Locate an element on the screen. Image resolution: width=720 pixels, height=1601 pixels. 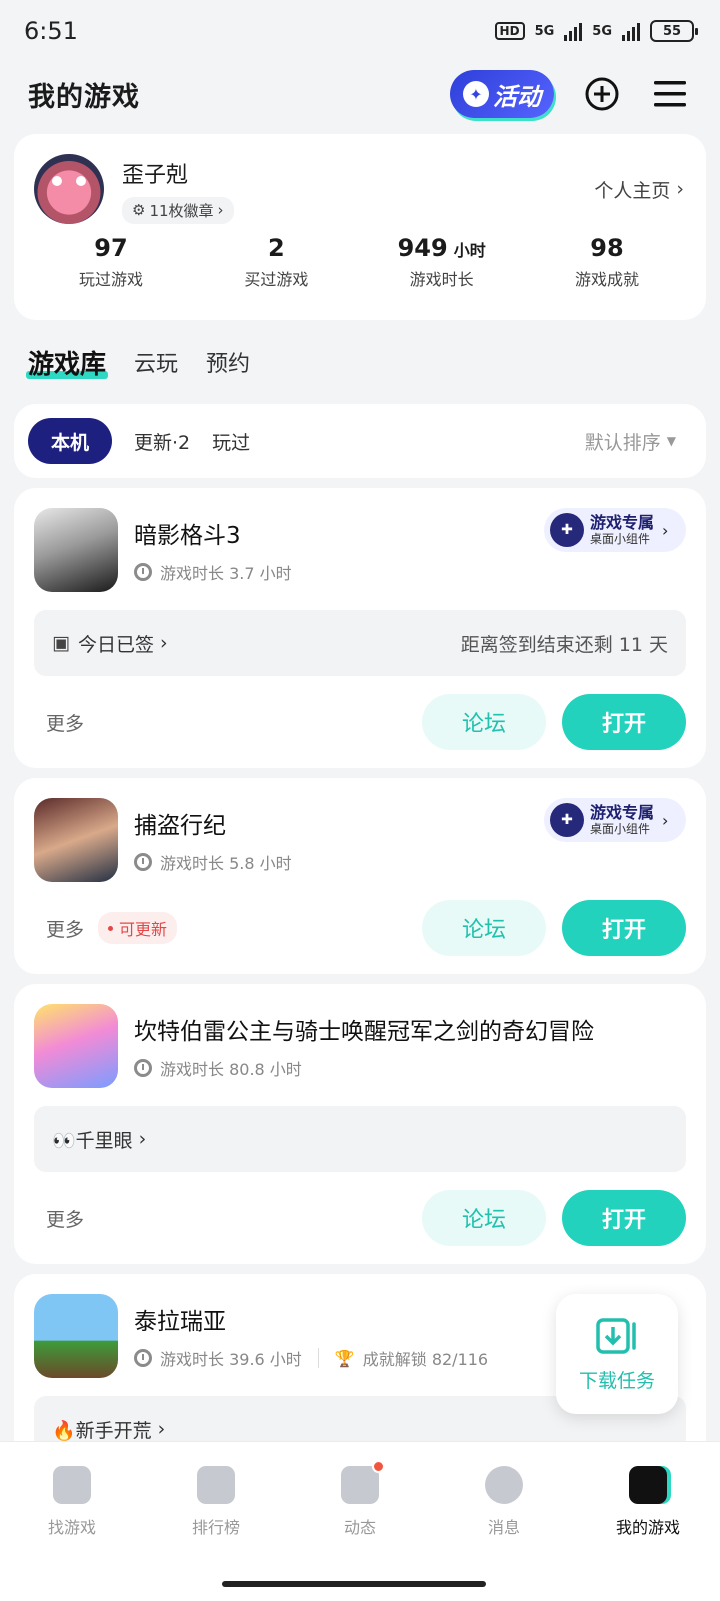
stat-played: 97 玩过游戏 is located at coordinates (111, 262).